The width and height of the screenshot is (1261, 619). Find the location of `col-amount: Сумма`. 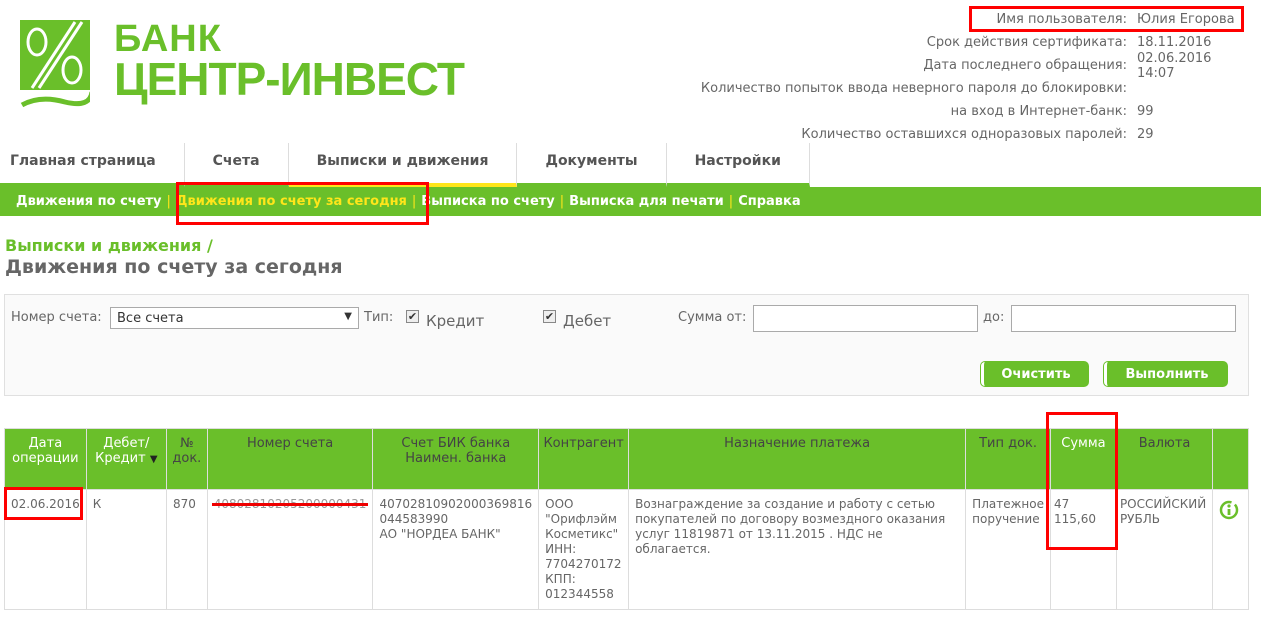

col-amount: Сумма is located at coordinates (1083, 459).